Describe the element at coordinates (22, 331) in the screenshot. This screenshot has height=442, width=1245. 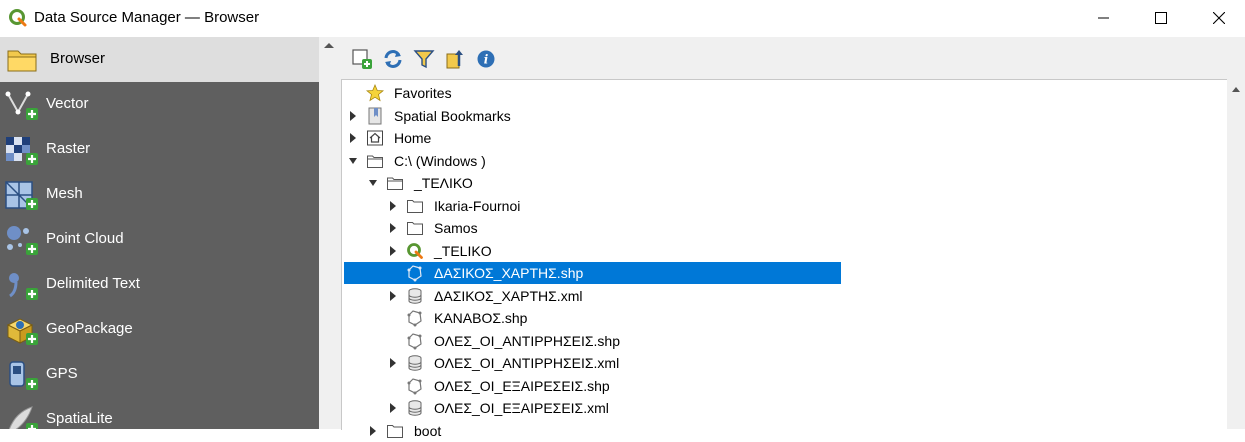
I see `geopackage-add-icon` at that location.